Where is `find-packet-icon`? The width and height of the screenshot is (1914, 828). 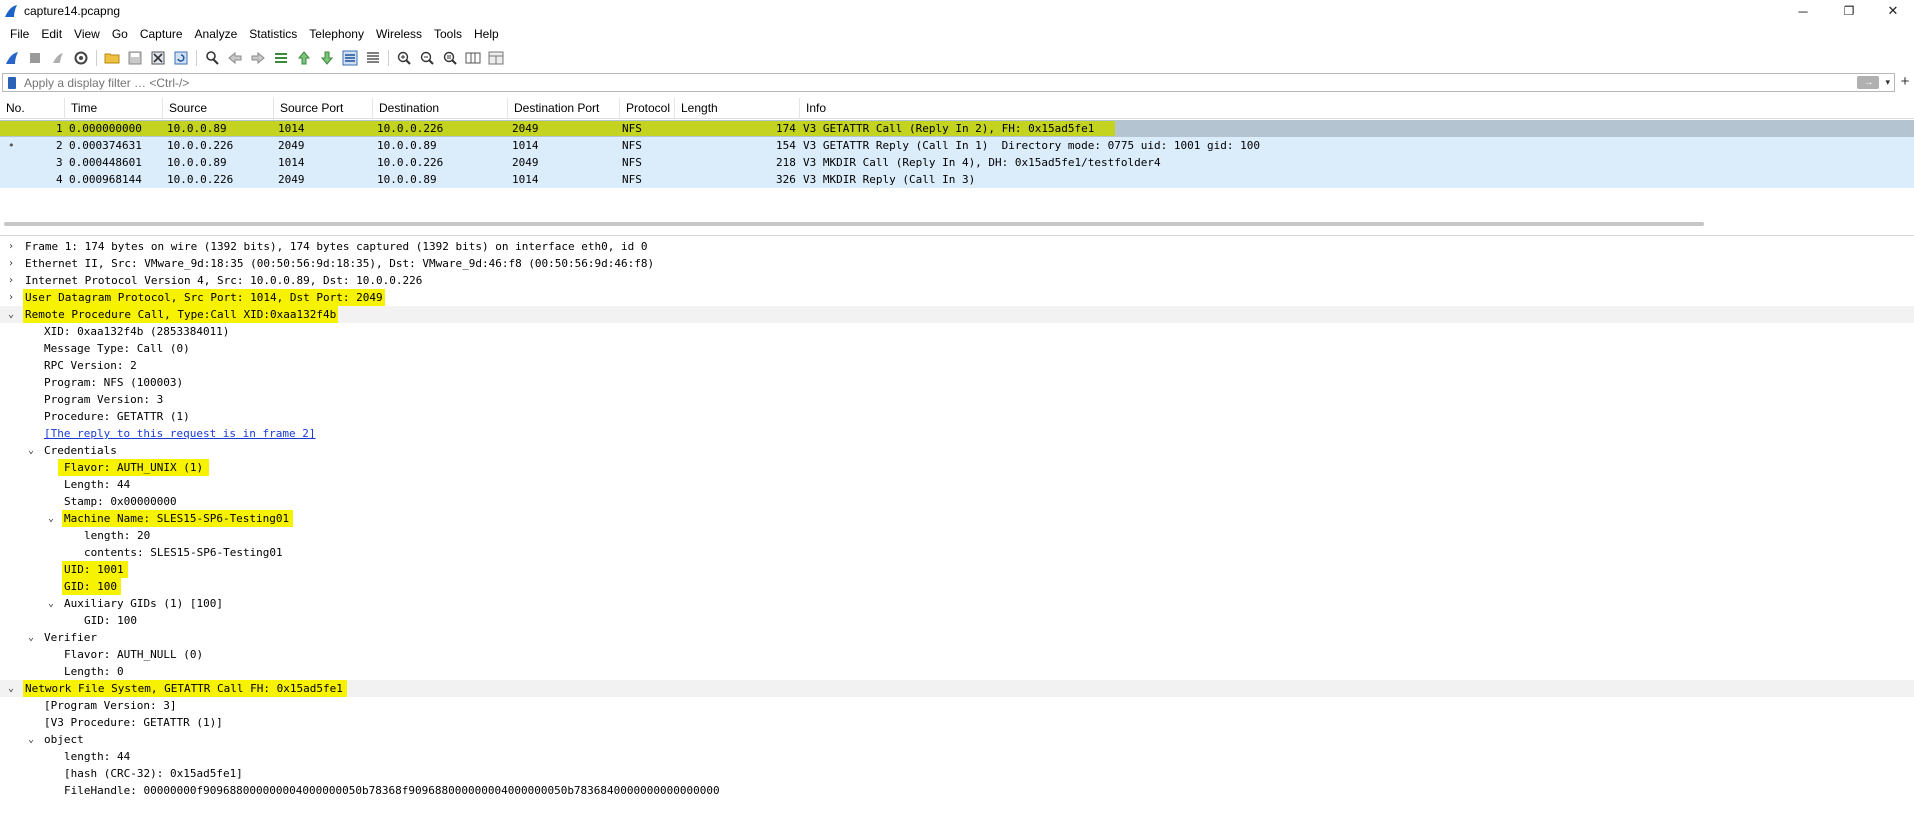 find-packet-icon is located at coordinates (212, 58).